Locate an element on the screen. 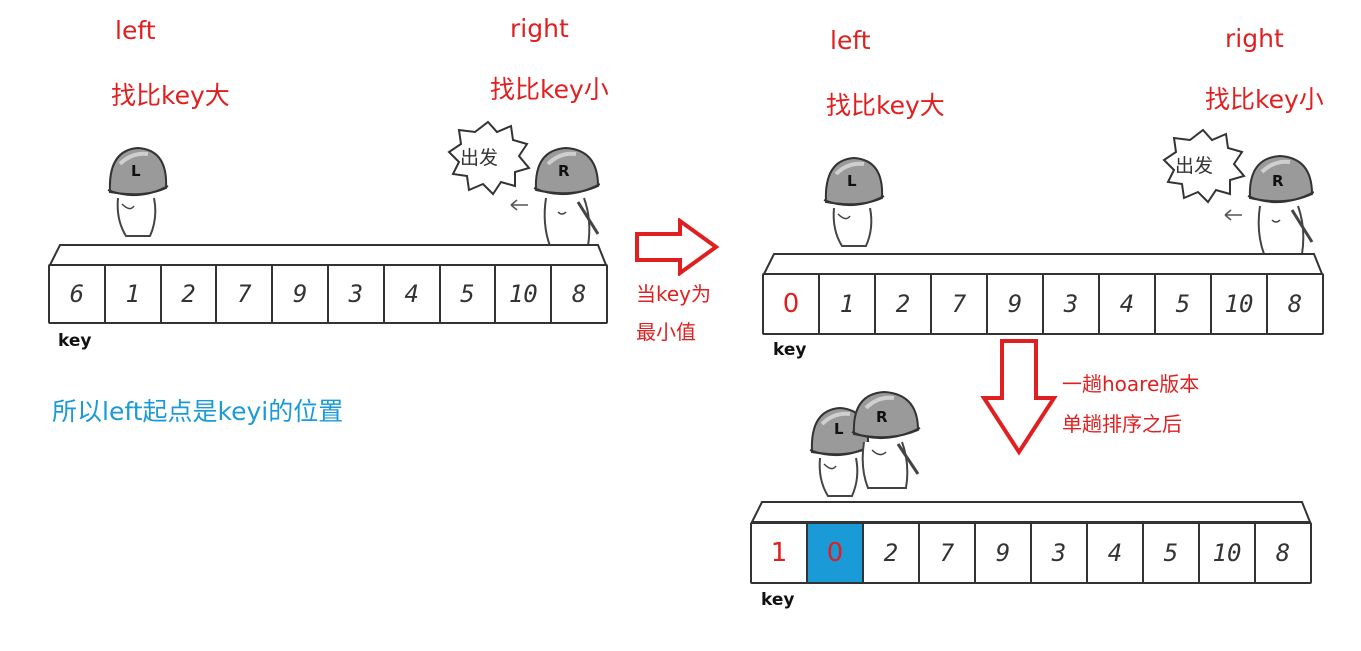 The width and height of the screenshot is (1361, 651). right-arrow-icon is located at coordinates (677, 247).